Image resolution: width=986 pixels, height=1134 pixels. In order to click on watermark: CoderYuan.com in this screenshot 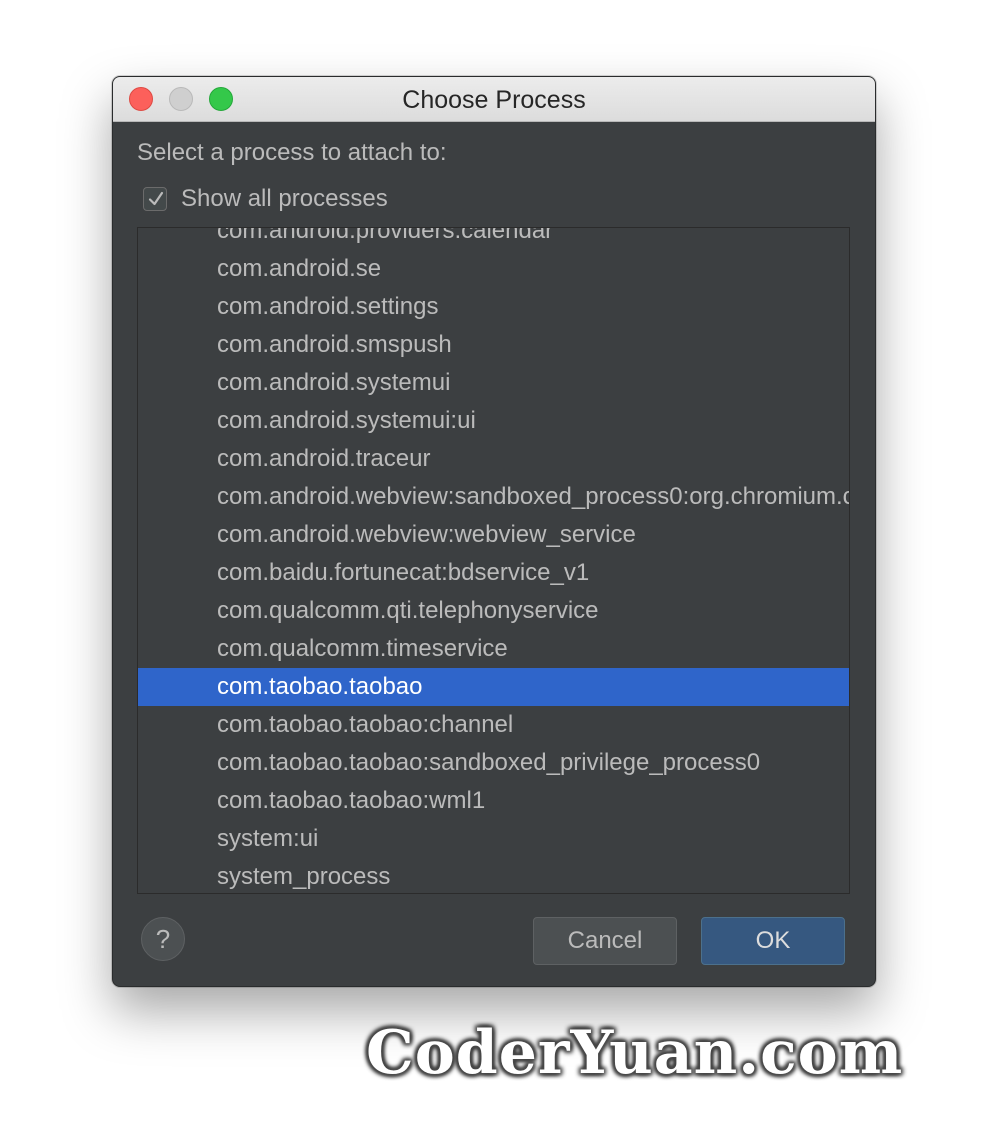, I will do `click(635, 1053)`.